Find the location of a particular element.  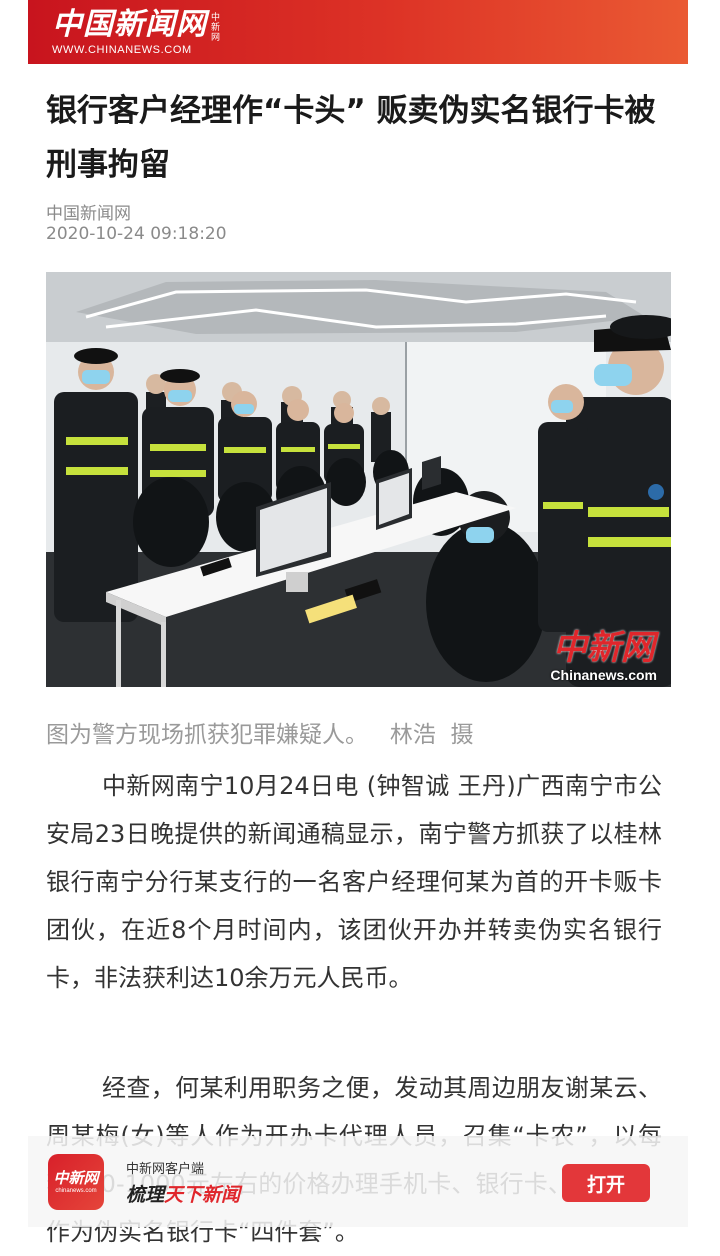

logo-text: 中国新闻网 is located at coordinates (129, 24).